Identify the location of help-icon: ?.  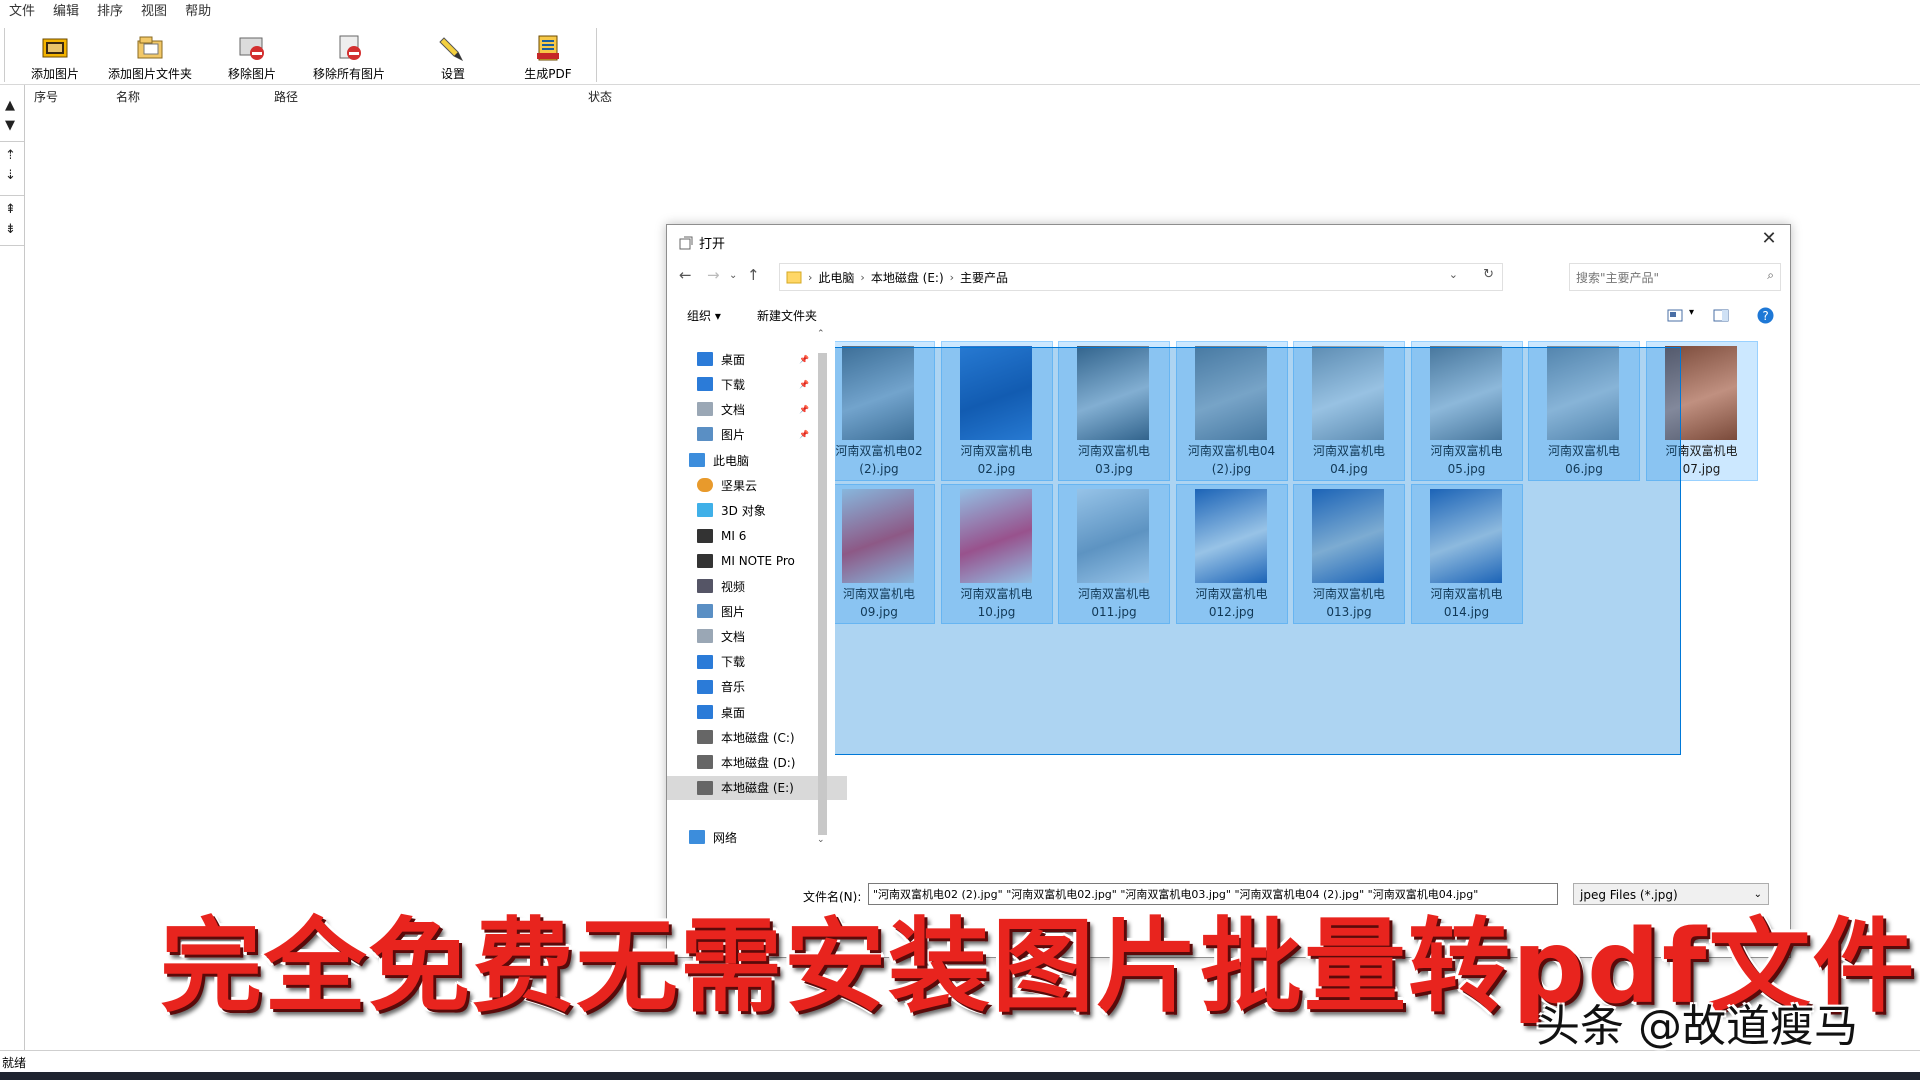
(1765, 315).